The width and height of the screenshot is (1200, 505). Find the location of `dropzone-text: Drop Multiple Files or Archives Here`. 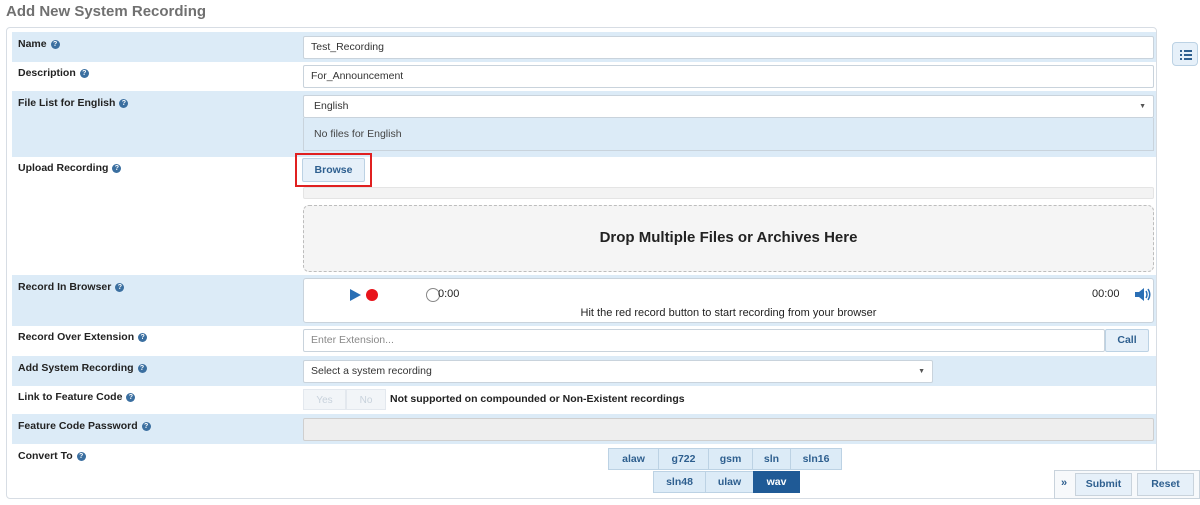

dropzone-text: Drop Multiple Files or Archives Here is located at coordinates (728, 237).